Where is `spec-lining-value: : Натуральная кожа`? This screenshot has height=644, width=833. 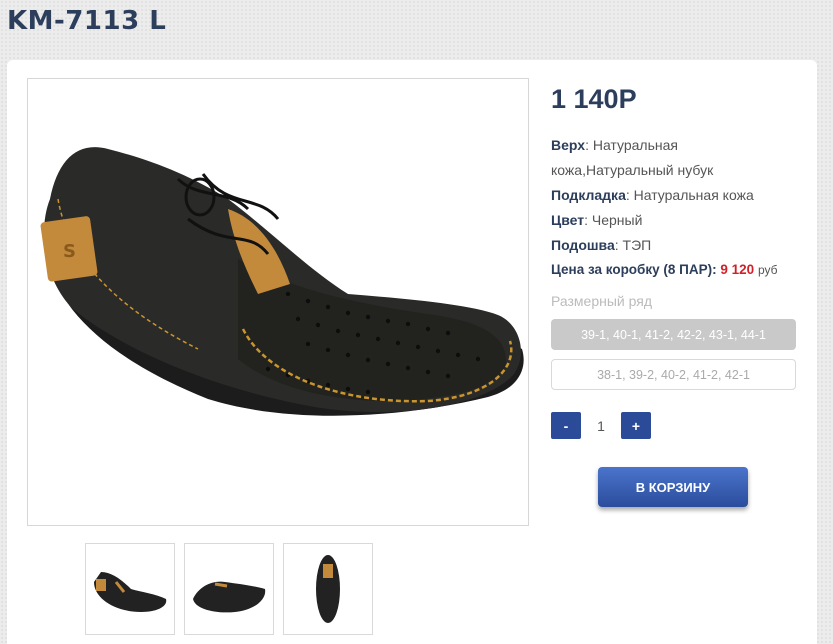
spec-lining-value: : Натуральная кожа is located at coordinates (689, 195).